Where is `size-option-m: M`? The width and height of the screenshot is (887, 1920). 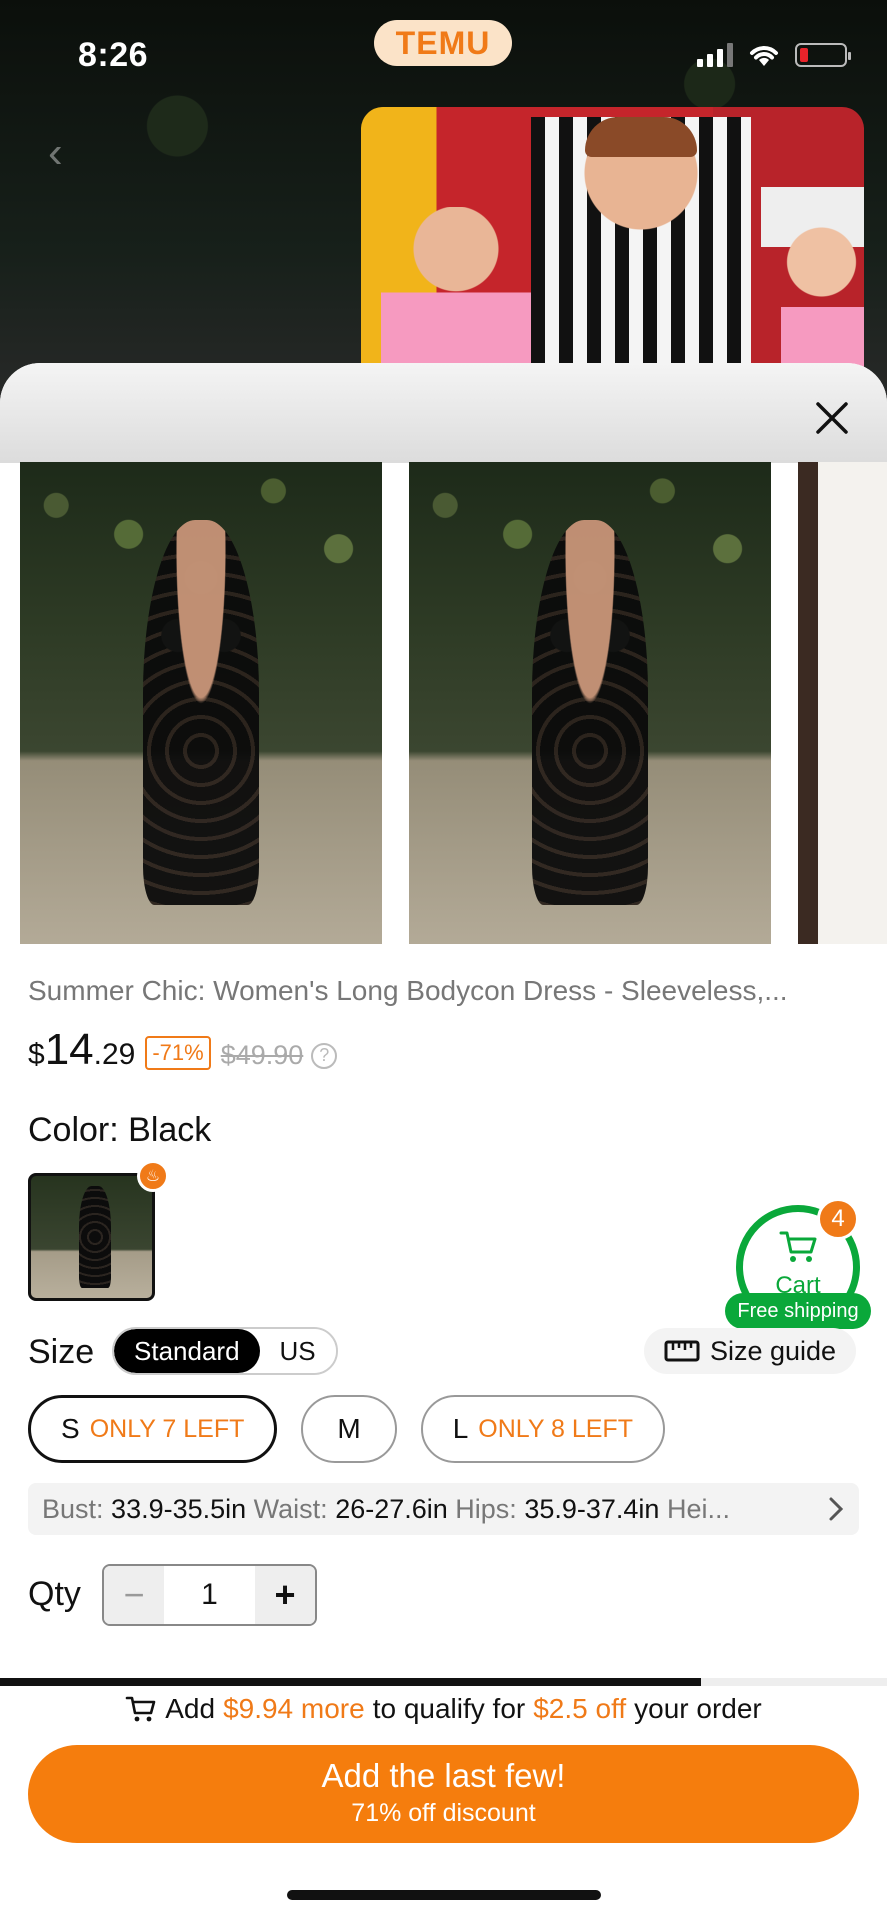
size-option-m: M is located at coordinates (349, 1429).